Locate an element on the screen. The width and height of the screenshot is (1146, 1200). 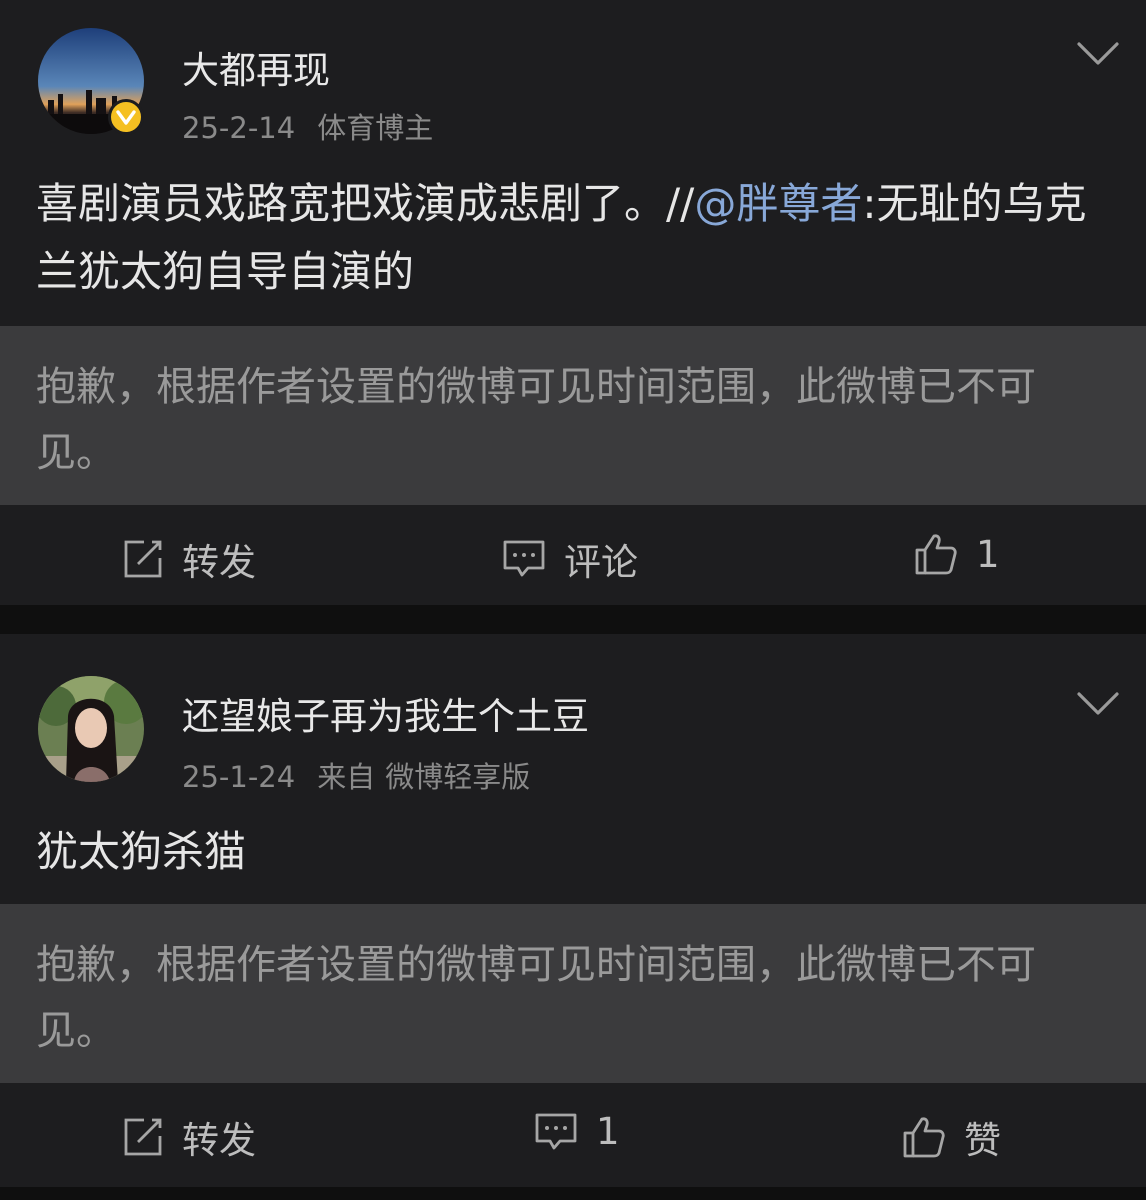
post-date: 25-2-14 is located at coordinates (239, 128).